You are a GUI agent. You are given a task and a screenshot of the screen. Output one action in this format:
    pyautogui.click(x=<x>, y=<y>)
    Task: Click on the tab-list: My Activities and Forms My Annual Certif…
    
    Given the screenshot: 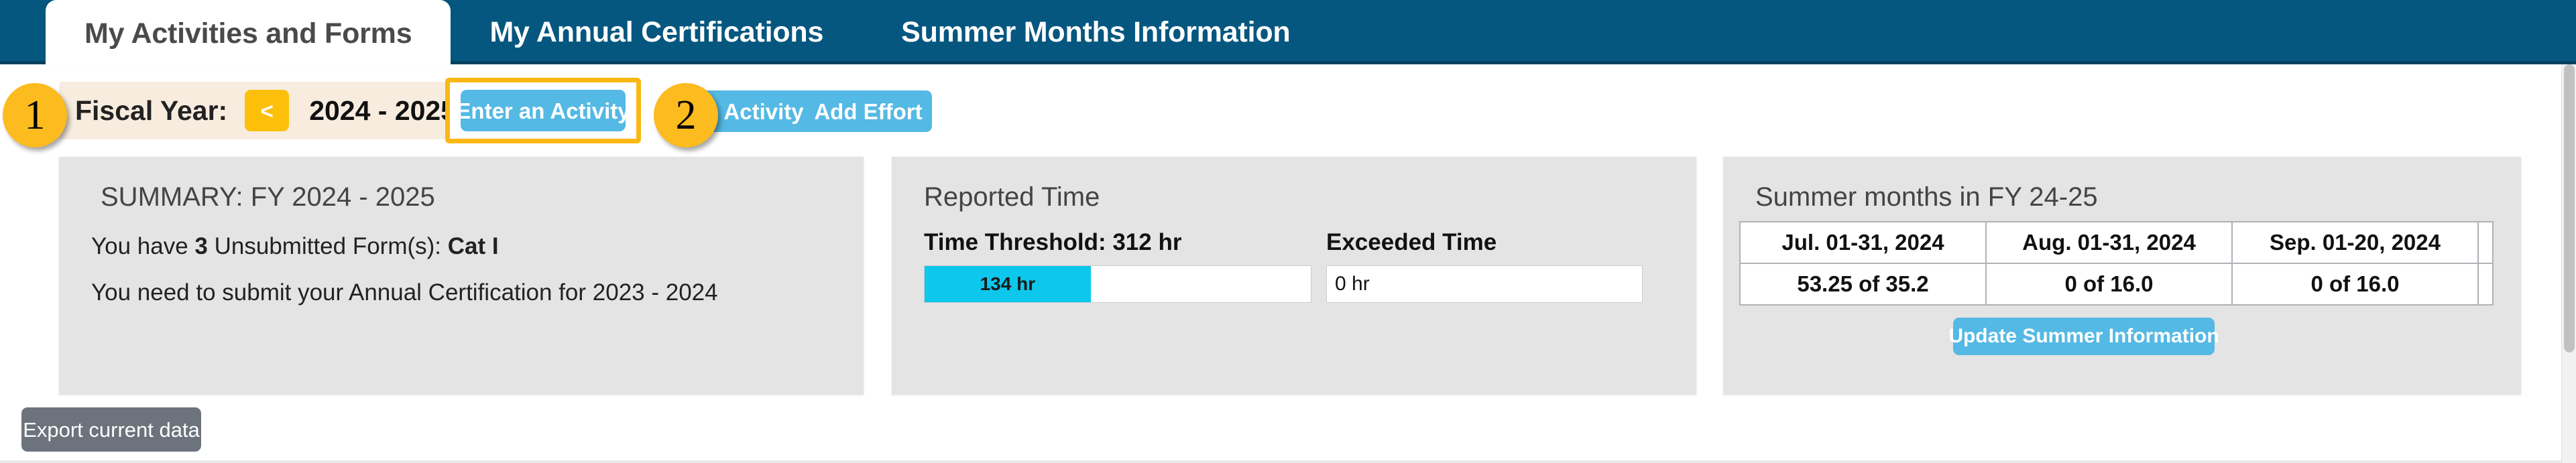 What is the action you would take?
    pyautogui.click(x=664, y=34)
    